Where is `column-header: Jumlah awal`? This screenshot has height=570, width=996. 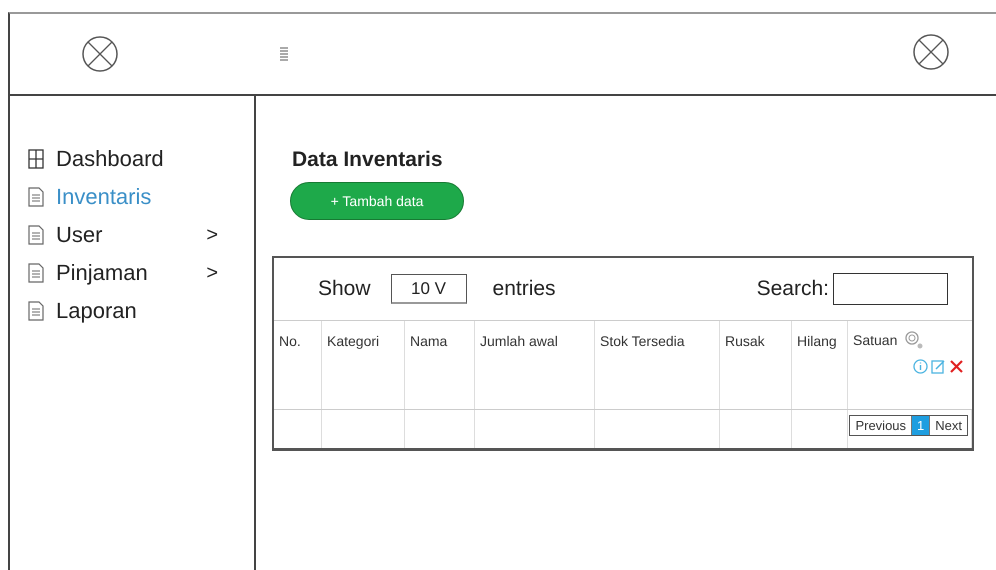 column-header: Jumlah awal is located at coordinates (519, 341).